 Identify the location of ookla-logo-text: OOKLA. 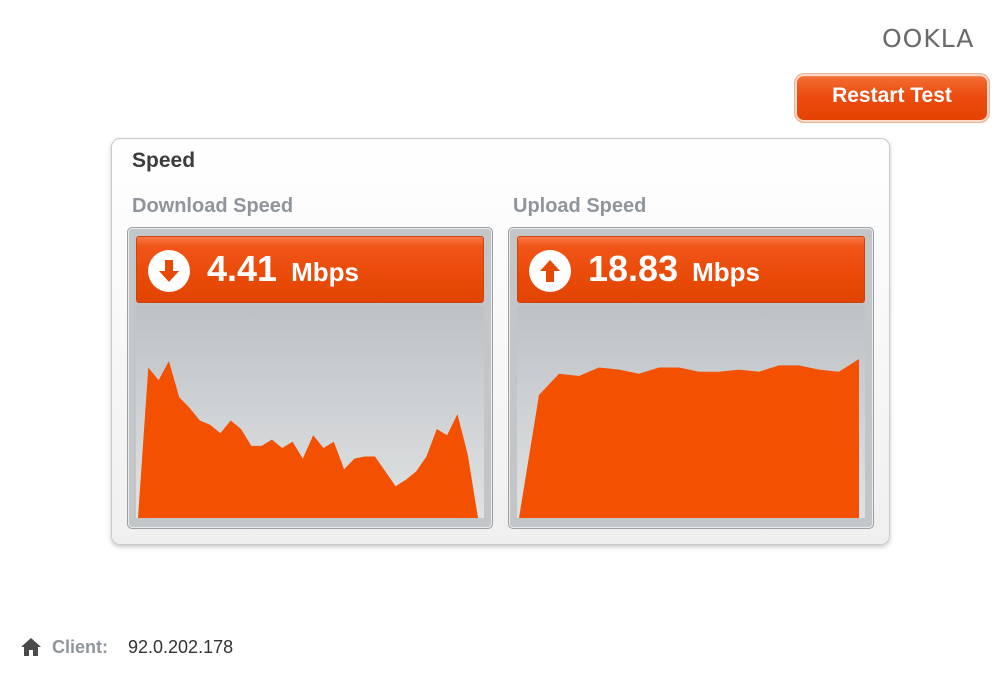
(928, 38).